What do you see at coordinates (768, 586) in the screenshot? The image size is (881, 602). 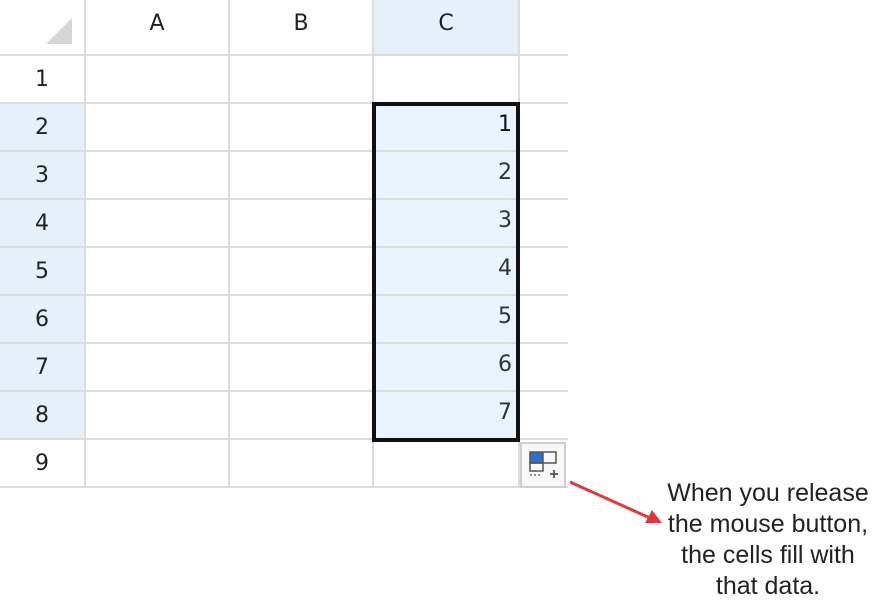 I see `callout-line-4: that data.` at bounding box center [768, 586].